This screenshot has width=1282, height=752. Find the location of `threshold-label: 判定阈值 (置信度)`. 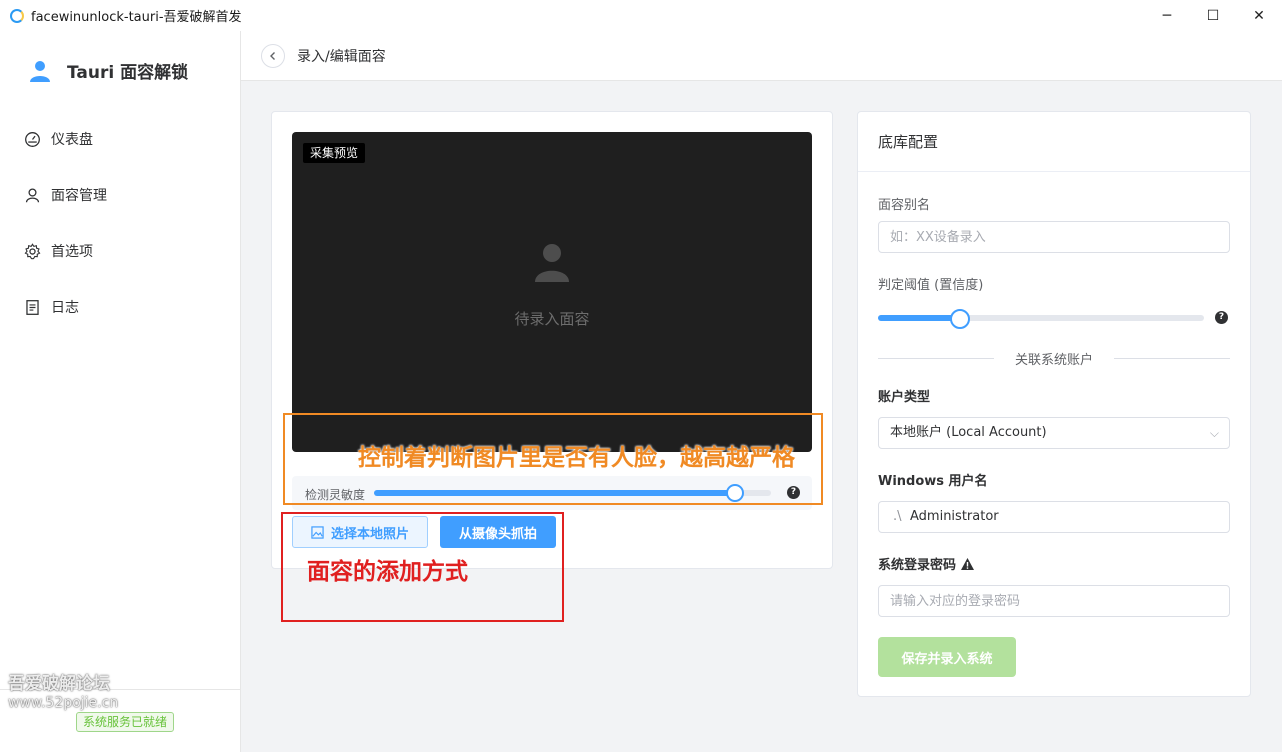

threshold-label: 判定阈值 (置信度) is located at coordinates (931, 285).